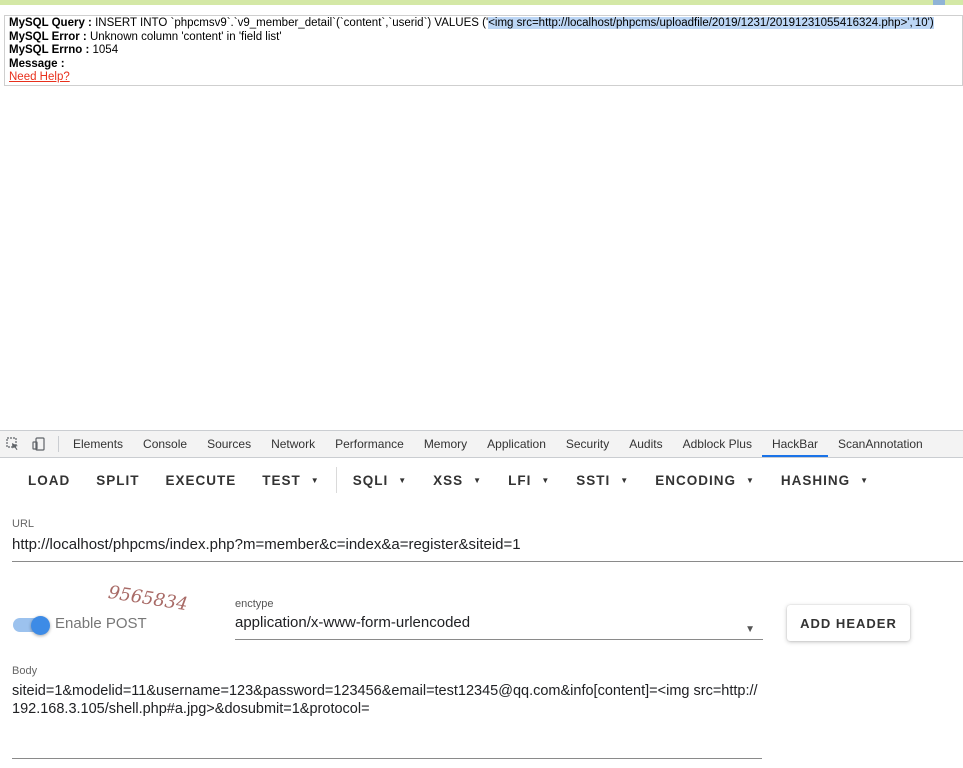  What do you see at coordinates (448, 480) in the screenshot?
I see `xss-button-label: XSS` at bounding box center [448, 480].